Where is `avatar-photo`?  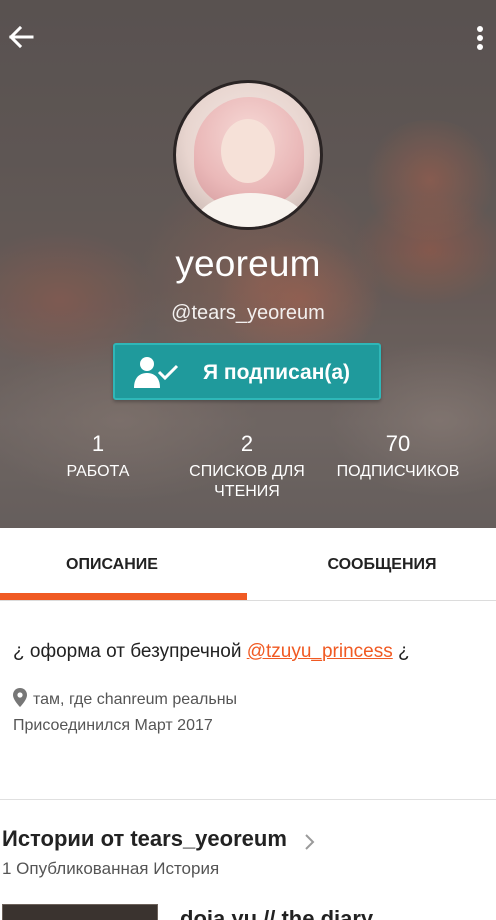
avatar-photo is located at coordinates (248, 151).